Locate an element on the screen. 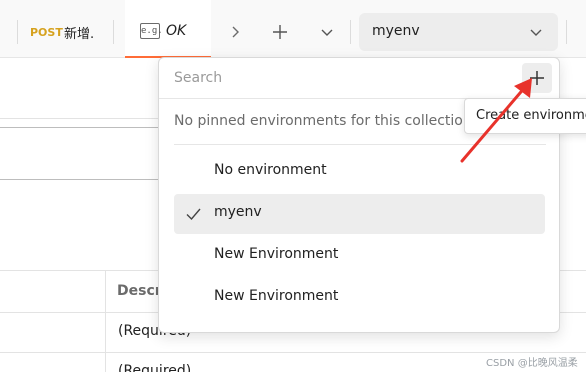  annotation-arrow is located at coordinates (496, 120).